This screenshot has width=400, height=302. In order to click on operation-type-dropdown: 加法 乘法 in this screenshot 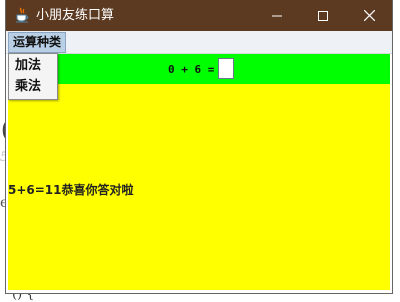, I will do `click(33, 76)`.